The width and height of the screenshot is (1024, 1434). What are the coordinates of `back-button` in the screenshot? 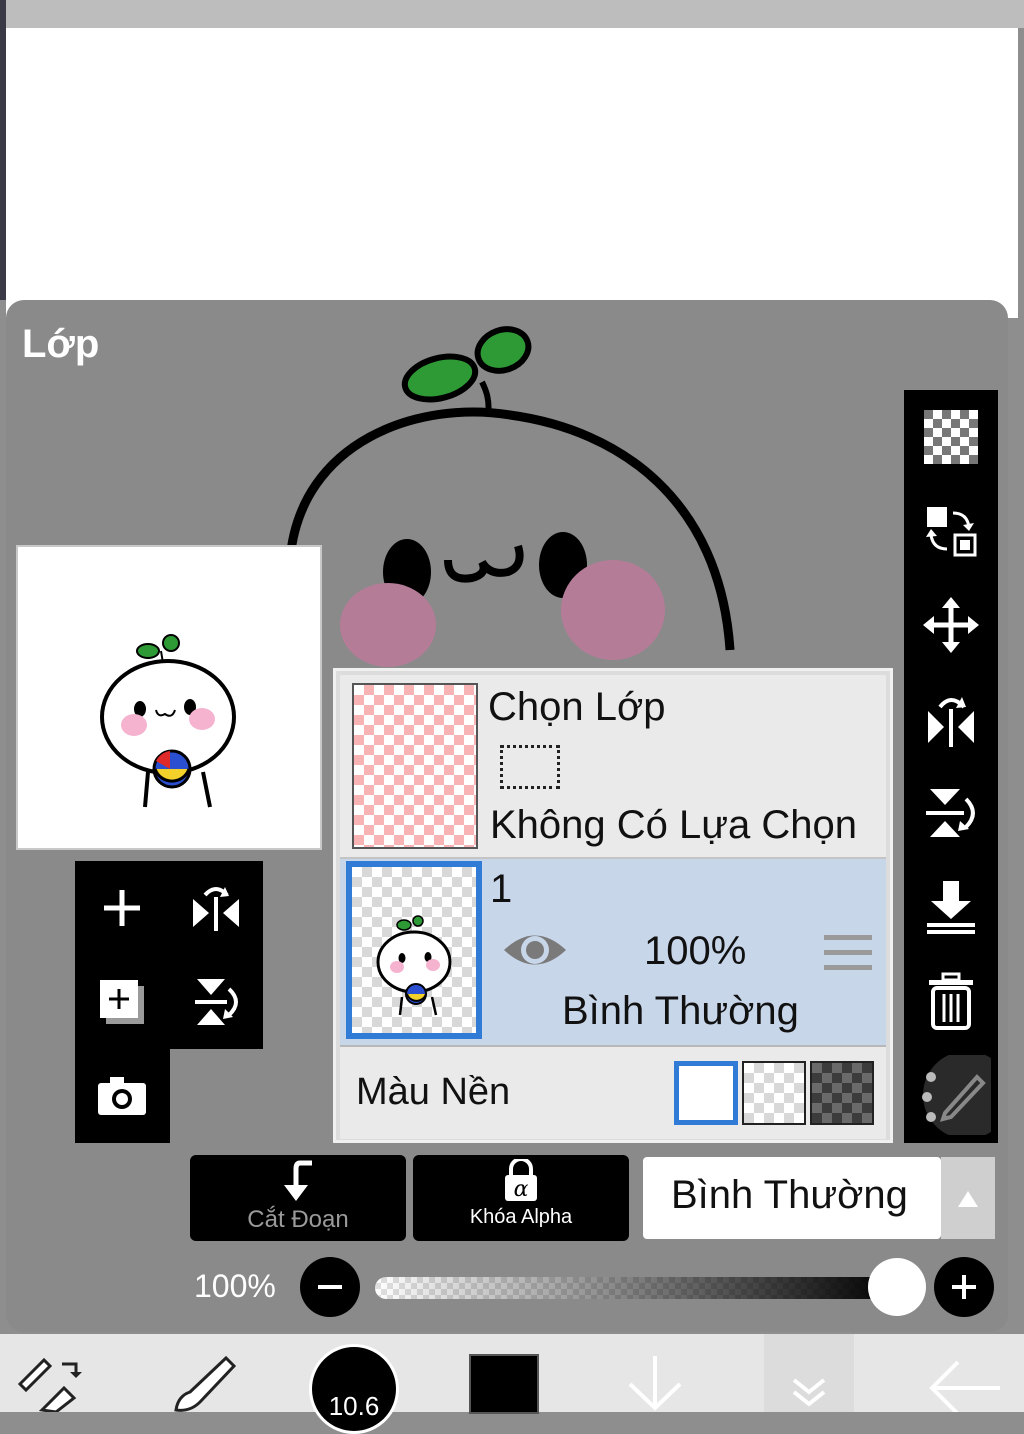 It's located at (962, 1385).